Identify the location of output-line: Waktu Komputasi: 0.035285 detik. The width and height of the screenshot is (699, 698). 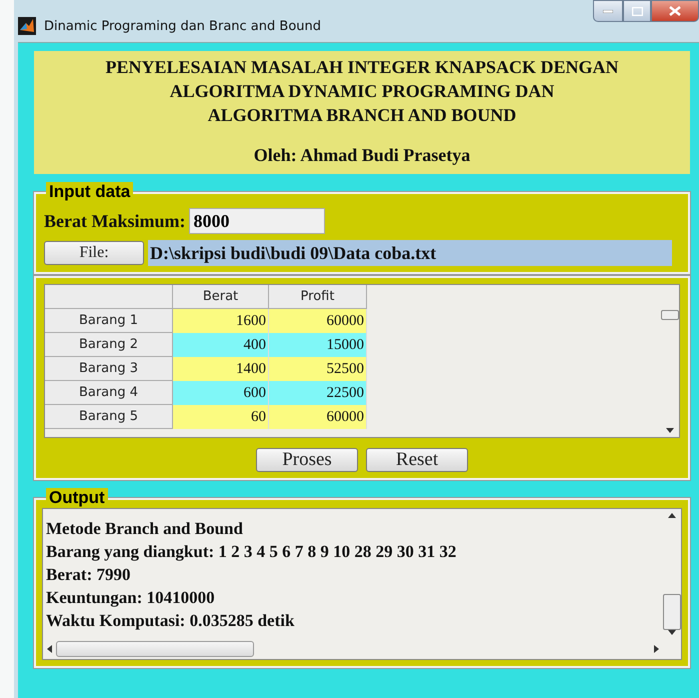
(171, 621).